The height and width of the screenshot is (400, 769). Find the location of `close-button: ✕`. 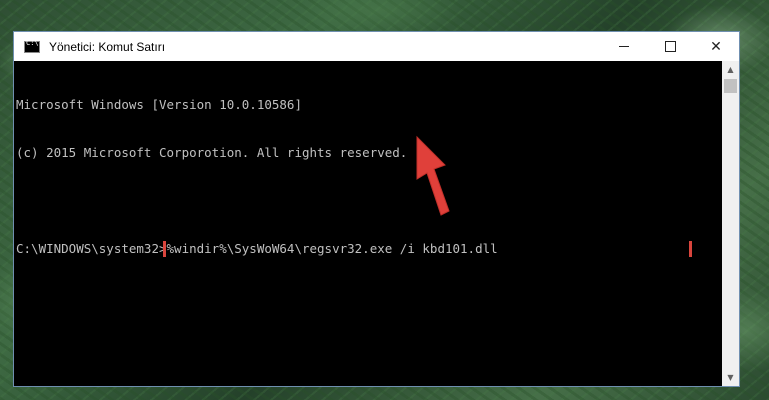

close-button: ✕ is located at coordinates (716, 46).